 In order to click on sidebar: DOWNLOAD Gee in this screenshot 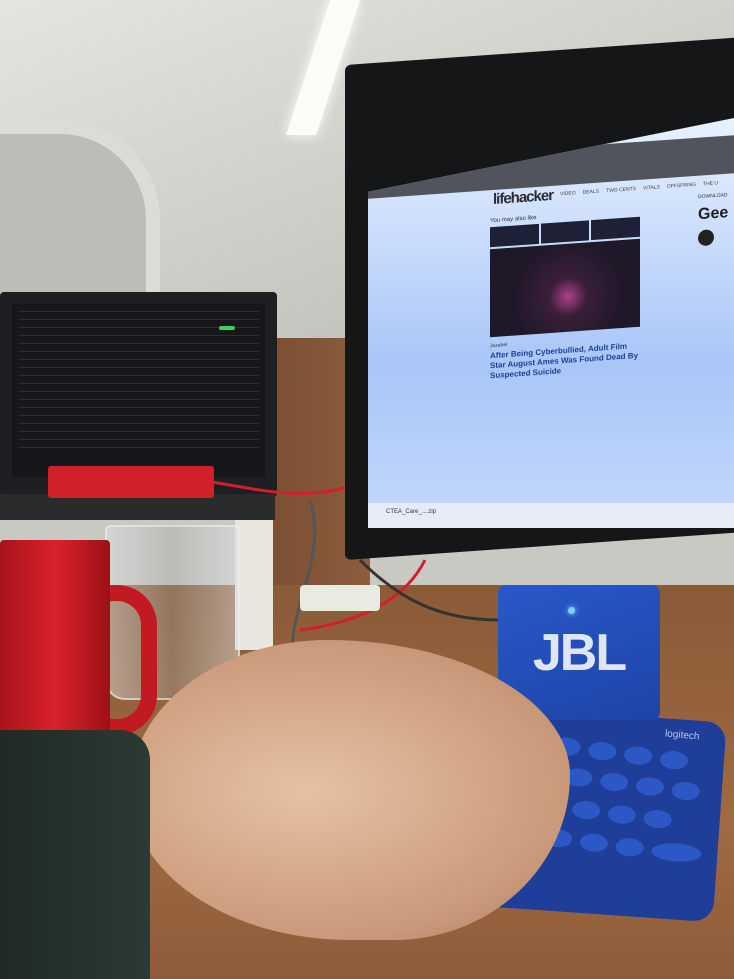, I will do `click(716, 219)`.